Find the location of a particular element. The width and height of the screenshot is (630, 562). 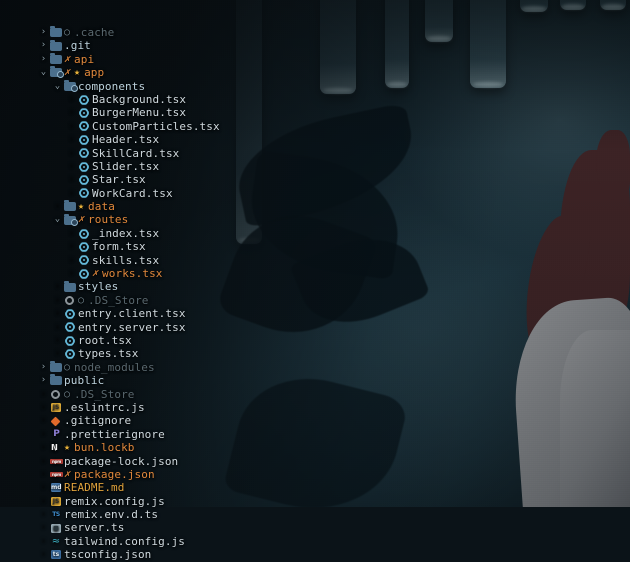

tree-row-remix-config-js: ›JSremix.config.js is located at coordinates (150, 501).